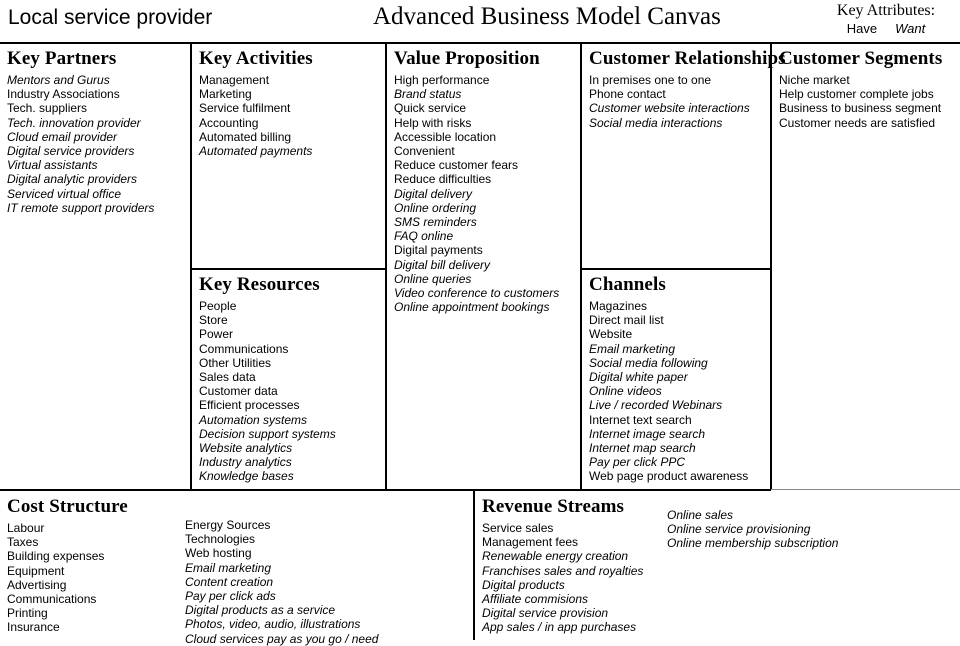 The image size is (960, 646). I want to click on canvas-item: Online appointment bookings, so click(472, 307).